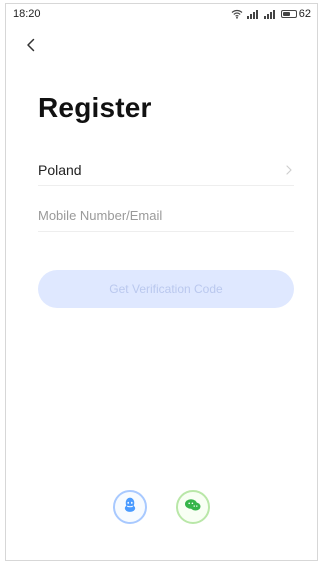 Image resolution: width=323 pixels, height=564 pixels. Describe the element at coordinates (237, 14) in the screenshot. I see `wifi-icon` at that location.